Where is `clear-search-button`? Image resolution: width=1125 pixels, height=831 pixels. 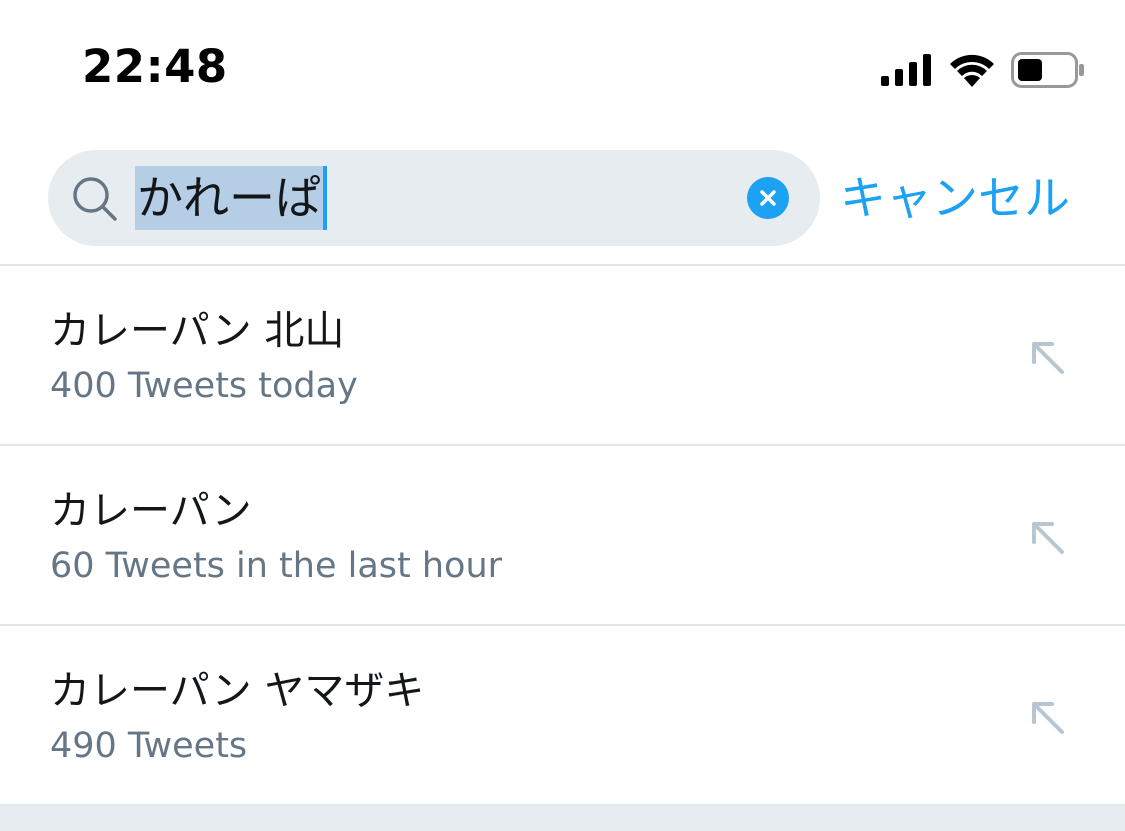
clear-search-button is located at coordinates (768, 198).